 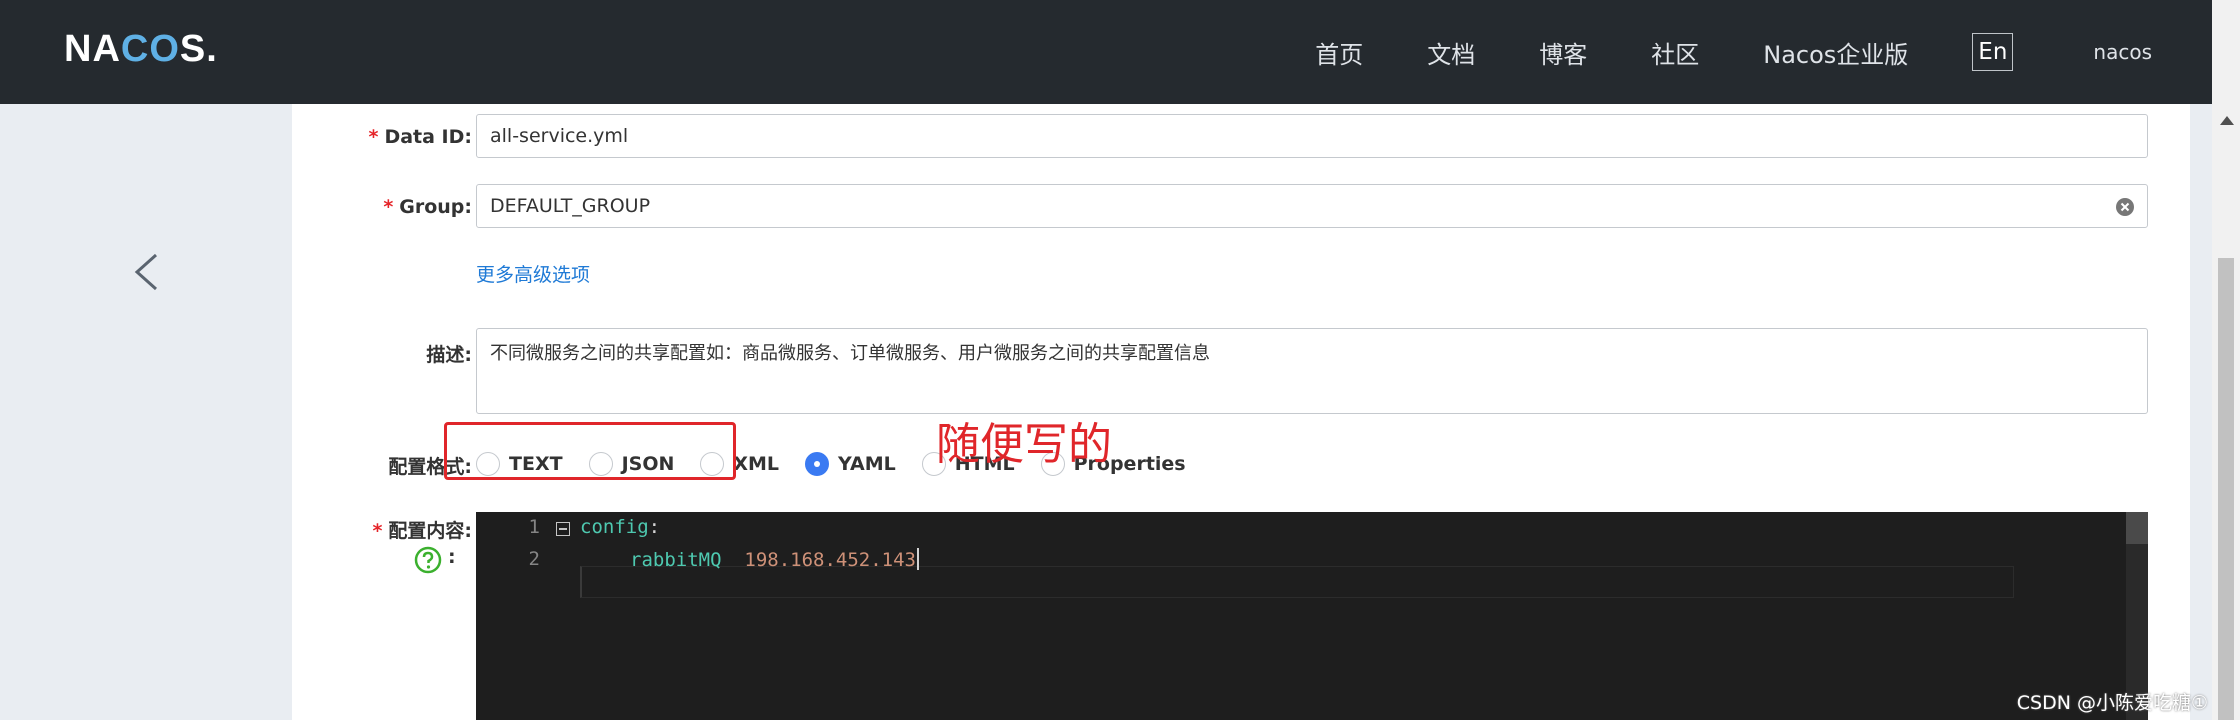 I want to click on fold-toggle-icon, so click(x=563, y=529).